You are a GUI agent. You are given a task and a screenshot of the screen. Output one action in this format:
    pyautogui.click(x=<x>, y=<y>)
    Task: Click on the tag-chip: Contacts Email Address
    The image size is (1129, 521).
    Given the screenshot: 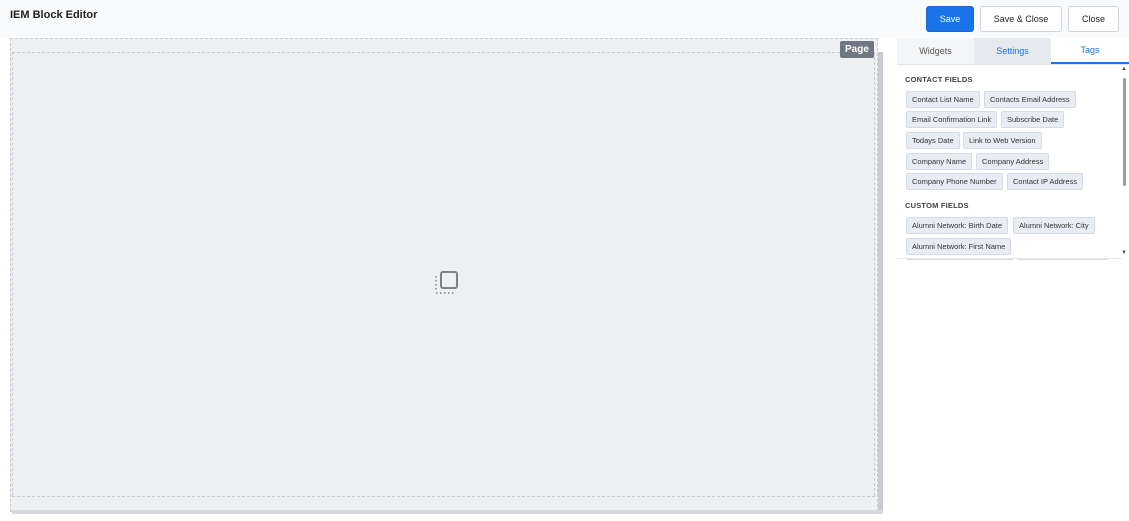 What is the action you would take?
    pyautogui.click(x=1030, y=99)
    